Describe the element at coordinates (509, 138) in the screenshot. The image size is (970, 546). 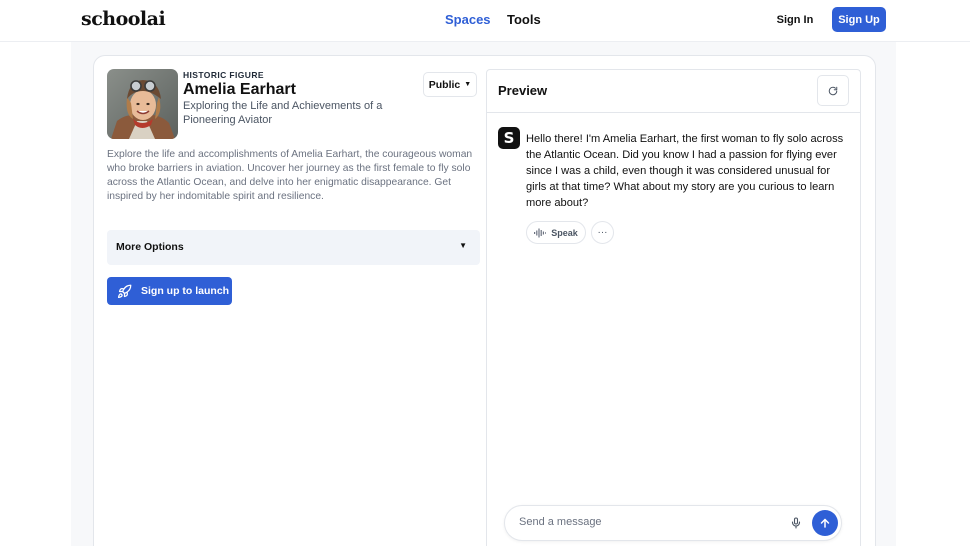
I see `bot-avatar: S` at that location.